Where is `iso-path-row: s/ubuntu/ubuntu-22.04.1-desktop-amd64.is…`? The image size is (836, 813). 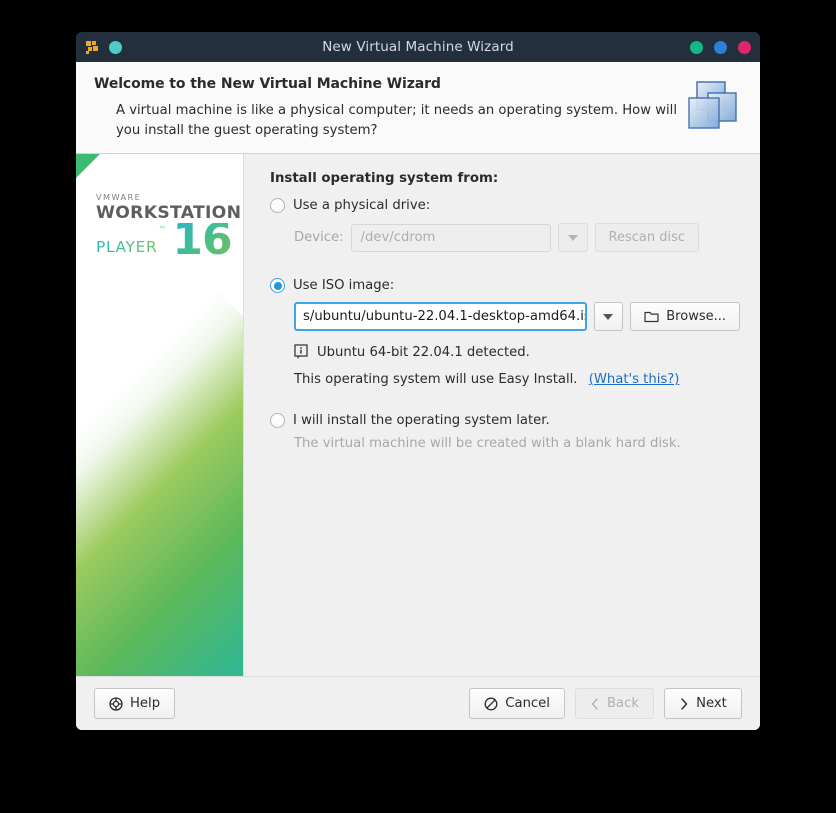
iso-path-row: s/ubuntu/ubuntu-22.04.1-desktop-amd64.is… is located at coordinates (505, 317).